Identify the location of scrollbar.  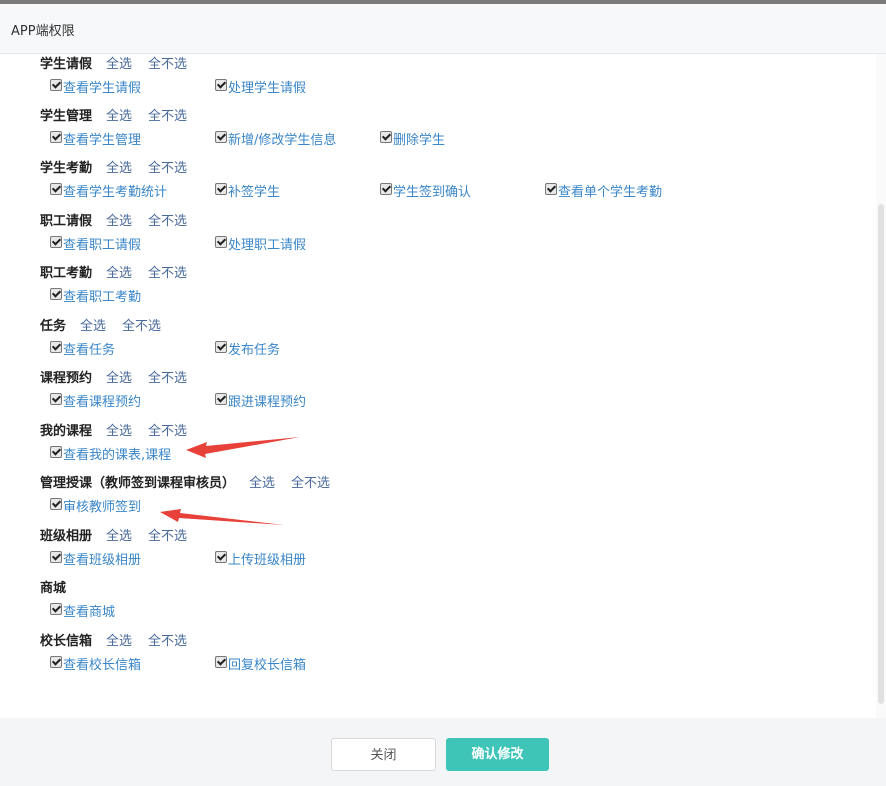
(881, 386).